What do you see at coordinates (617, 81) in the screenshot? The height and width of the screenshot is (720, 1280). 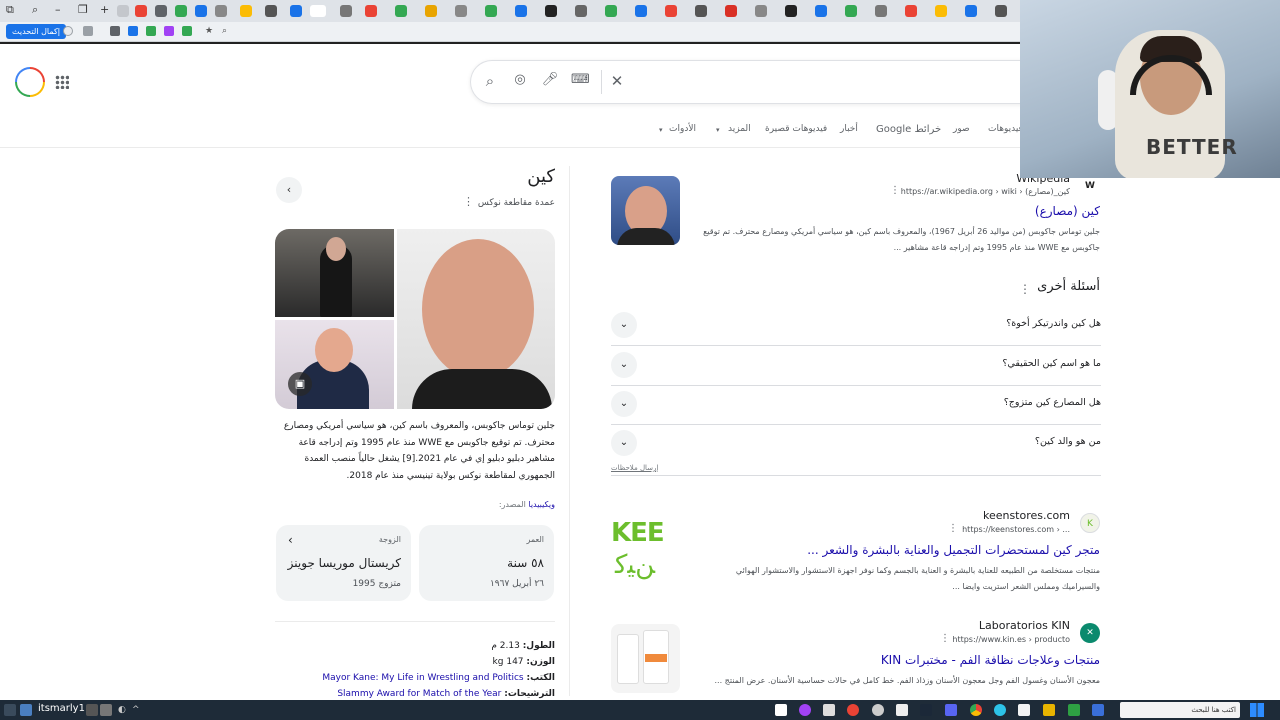 I see `clear-icon: ✕` at bounding box center [617, 81].